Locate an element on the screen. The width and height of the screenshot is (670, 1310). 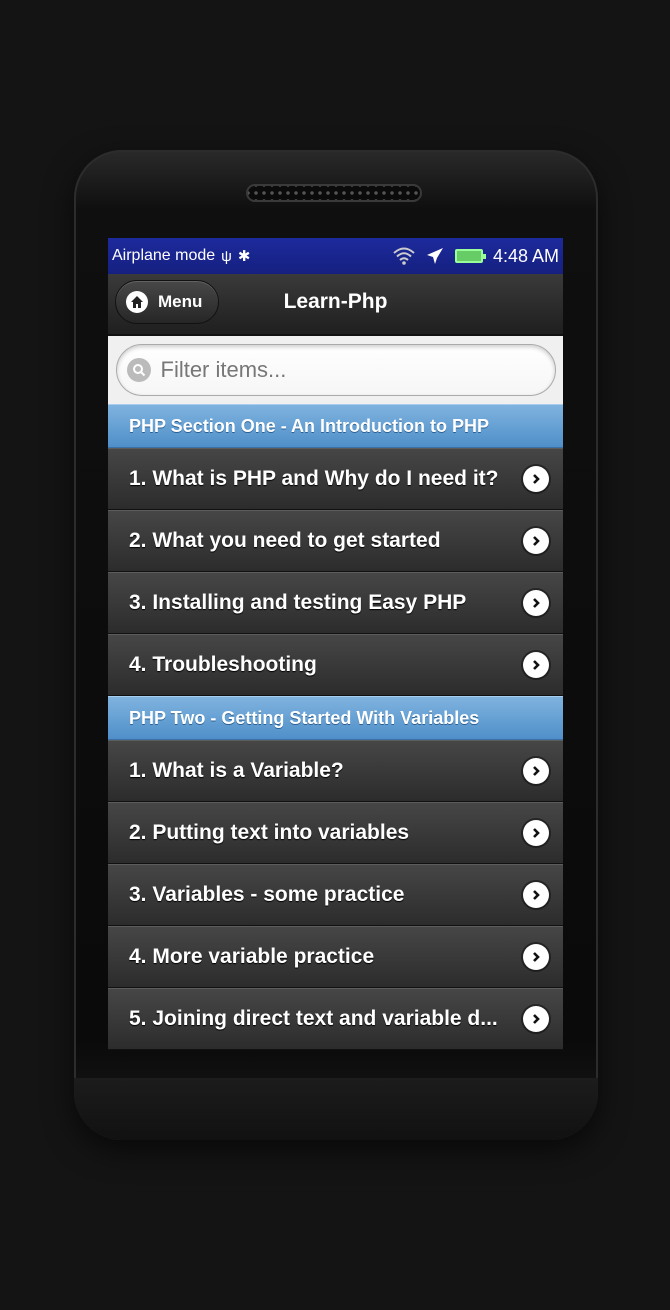
filter-bar is located at coordinates (335, 370).